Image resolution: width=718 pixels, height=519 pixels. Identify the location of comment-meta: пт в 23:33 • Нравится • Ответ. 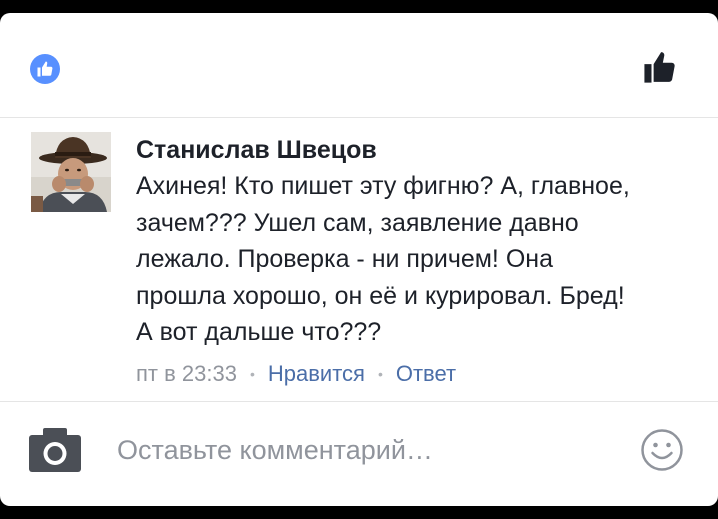
(296, 374).